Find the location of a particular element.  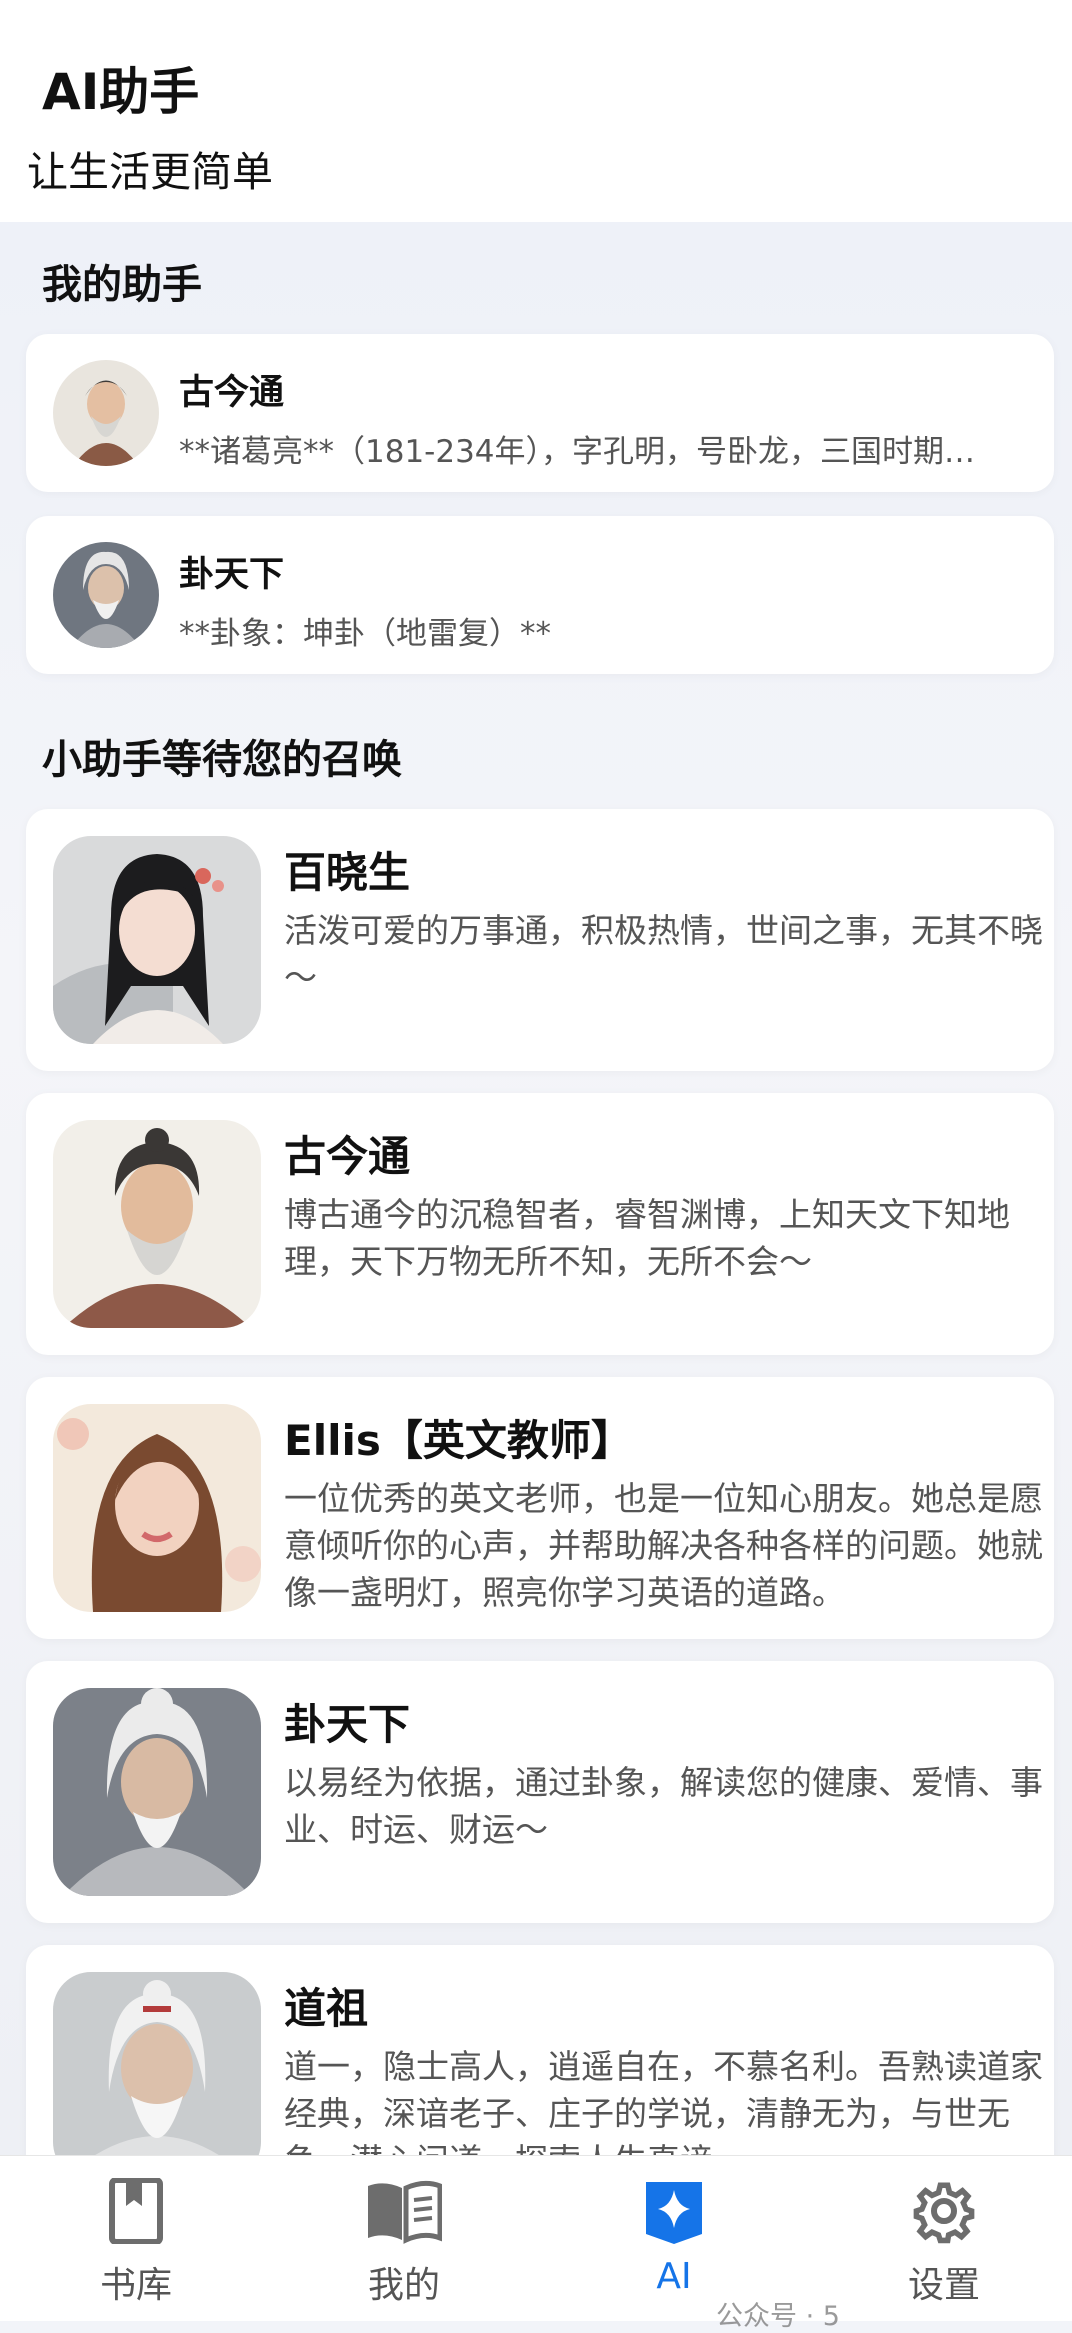

assistant-name: 道祖 is located at coordinates (326, 2008).